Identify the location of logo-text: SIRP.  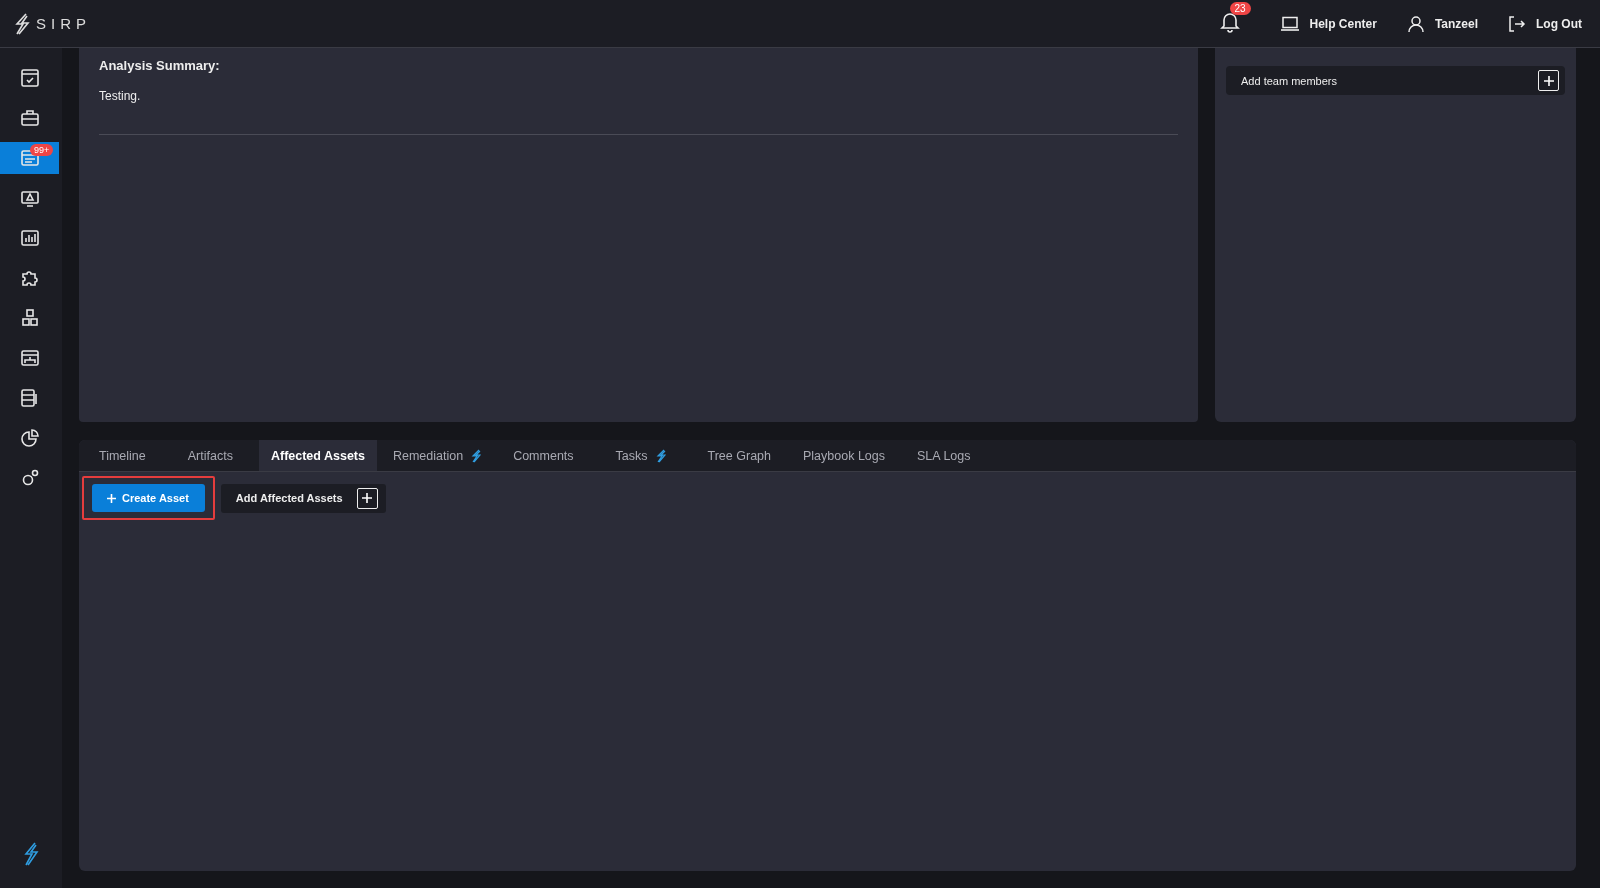
(63, 23).